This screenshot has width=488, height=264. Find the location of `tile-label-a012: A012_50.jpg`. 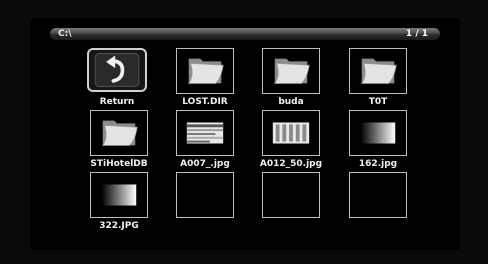

tile-label-a012: A012_50.jpg is located at coordinates (291, 164).